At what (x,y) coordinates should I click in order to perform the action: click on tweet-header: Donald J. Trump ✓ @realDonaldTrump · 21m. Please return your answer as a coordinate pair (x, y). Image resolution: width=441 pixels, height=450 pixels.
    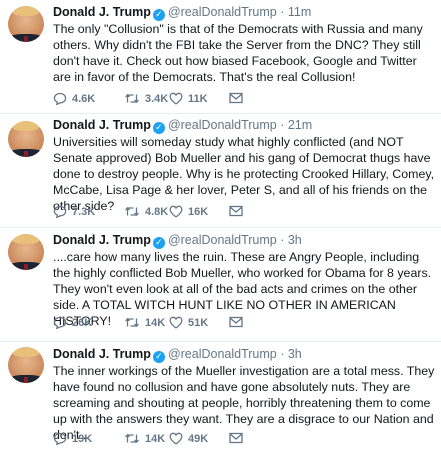
    Looking at the image, I should click on (182, 125).